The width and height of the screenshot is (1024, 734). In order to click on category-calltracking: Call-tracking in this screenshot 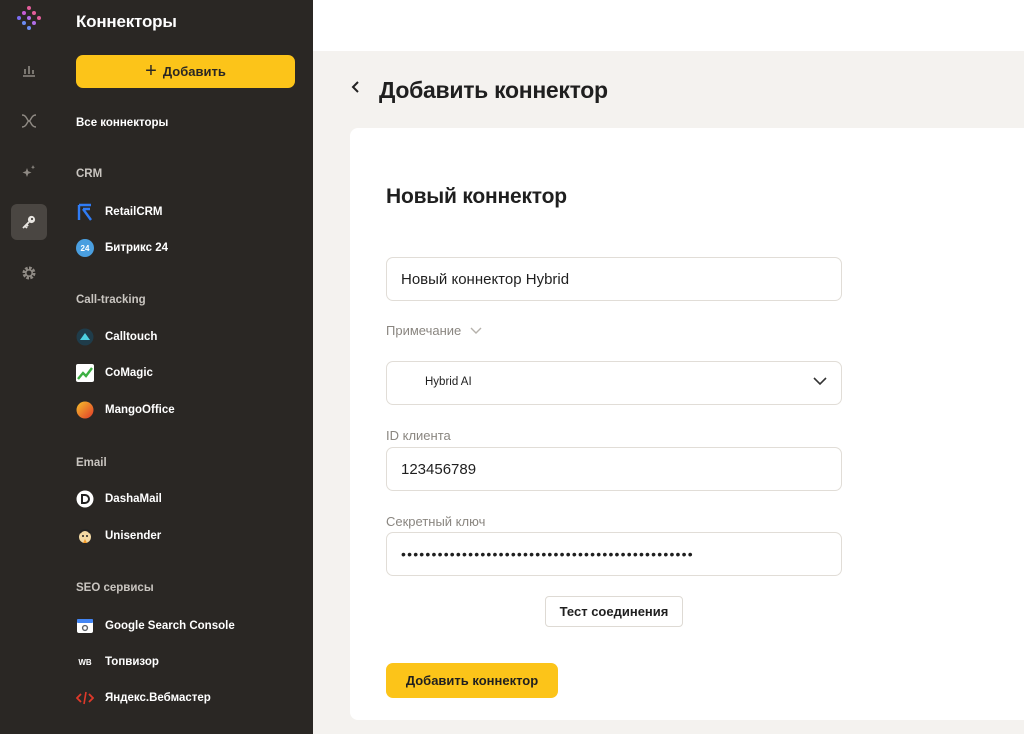, I will do `click(111, 300)`.